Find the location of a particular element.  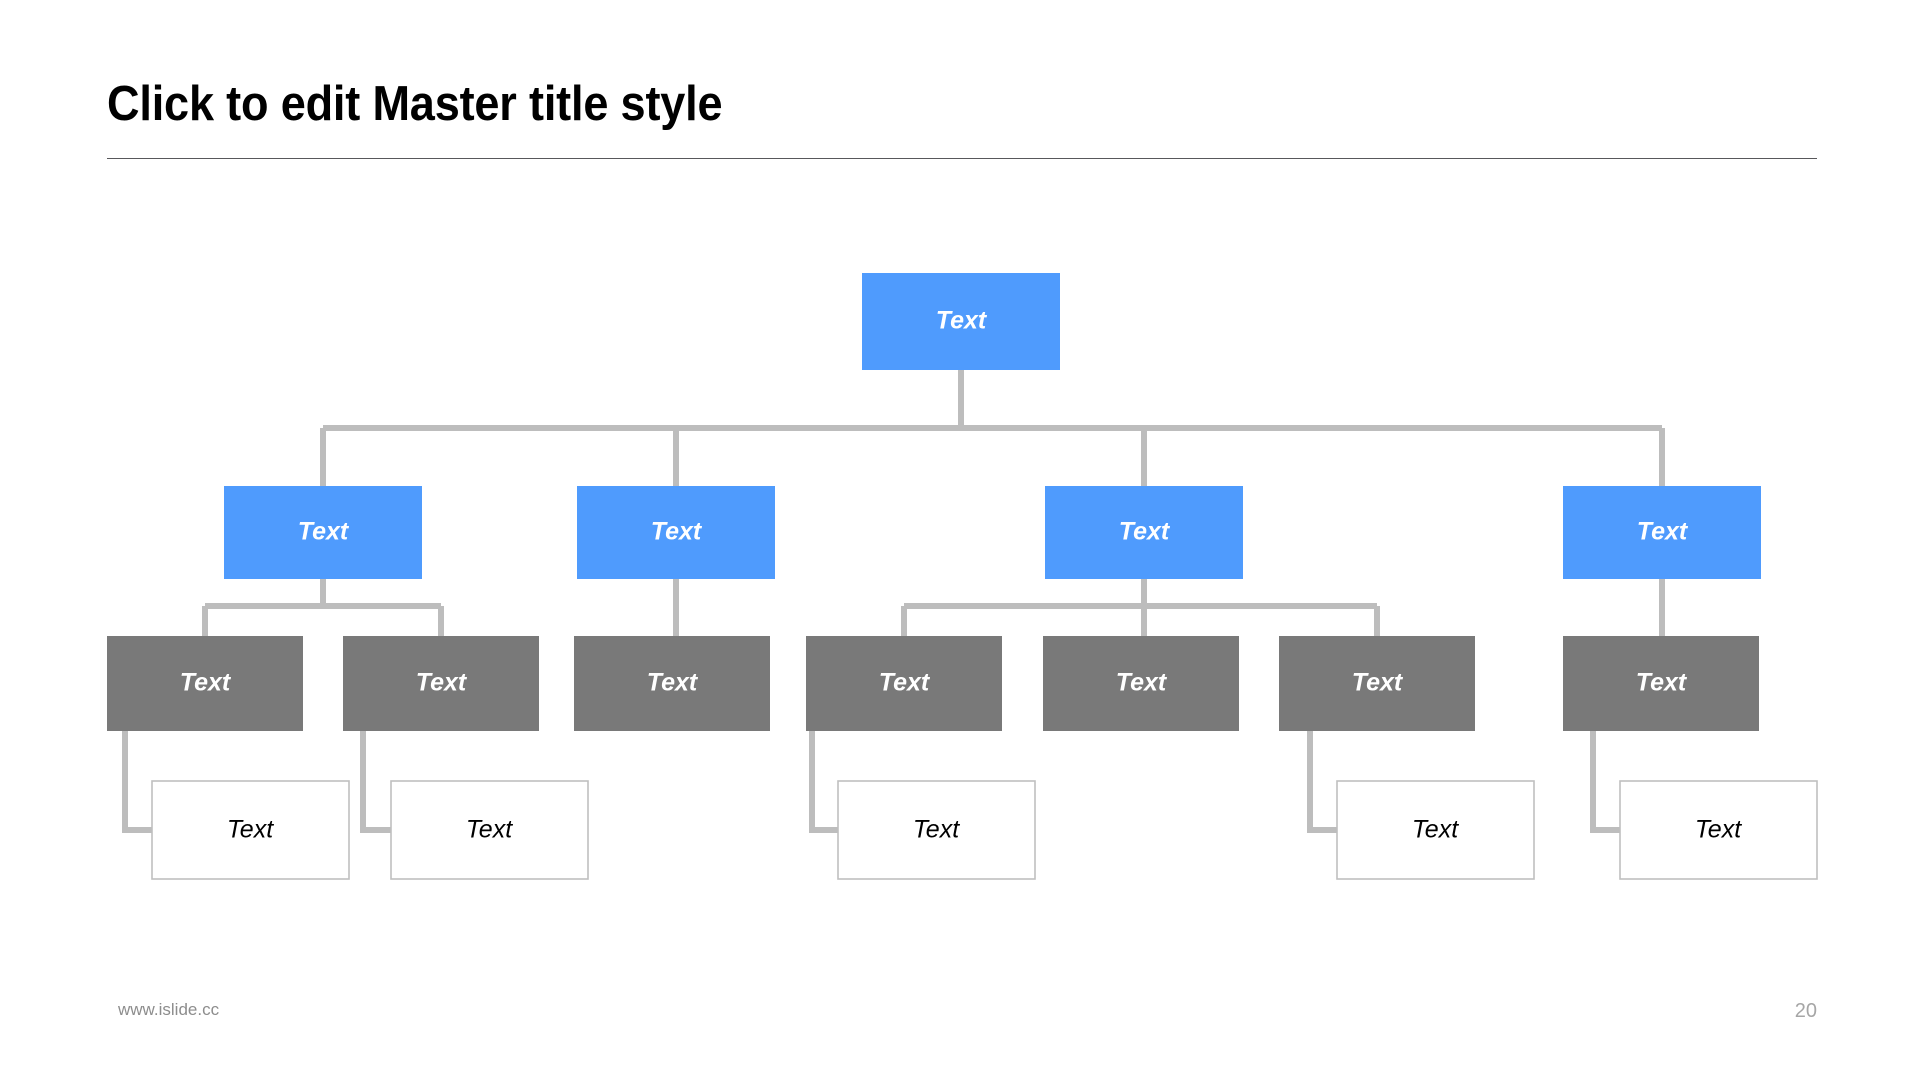

level2-group: Text Text Text Text is located at coordinates (992, 532).